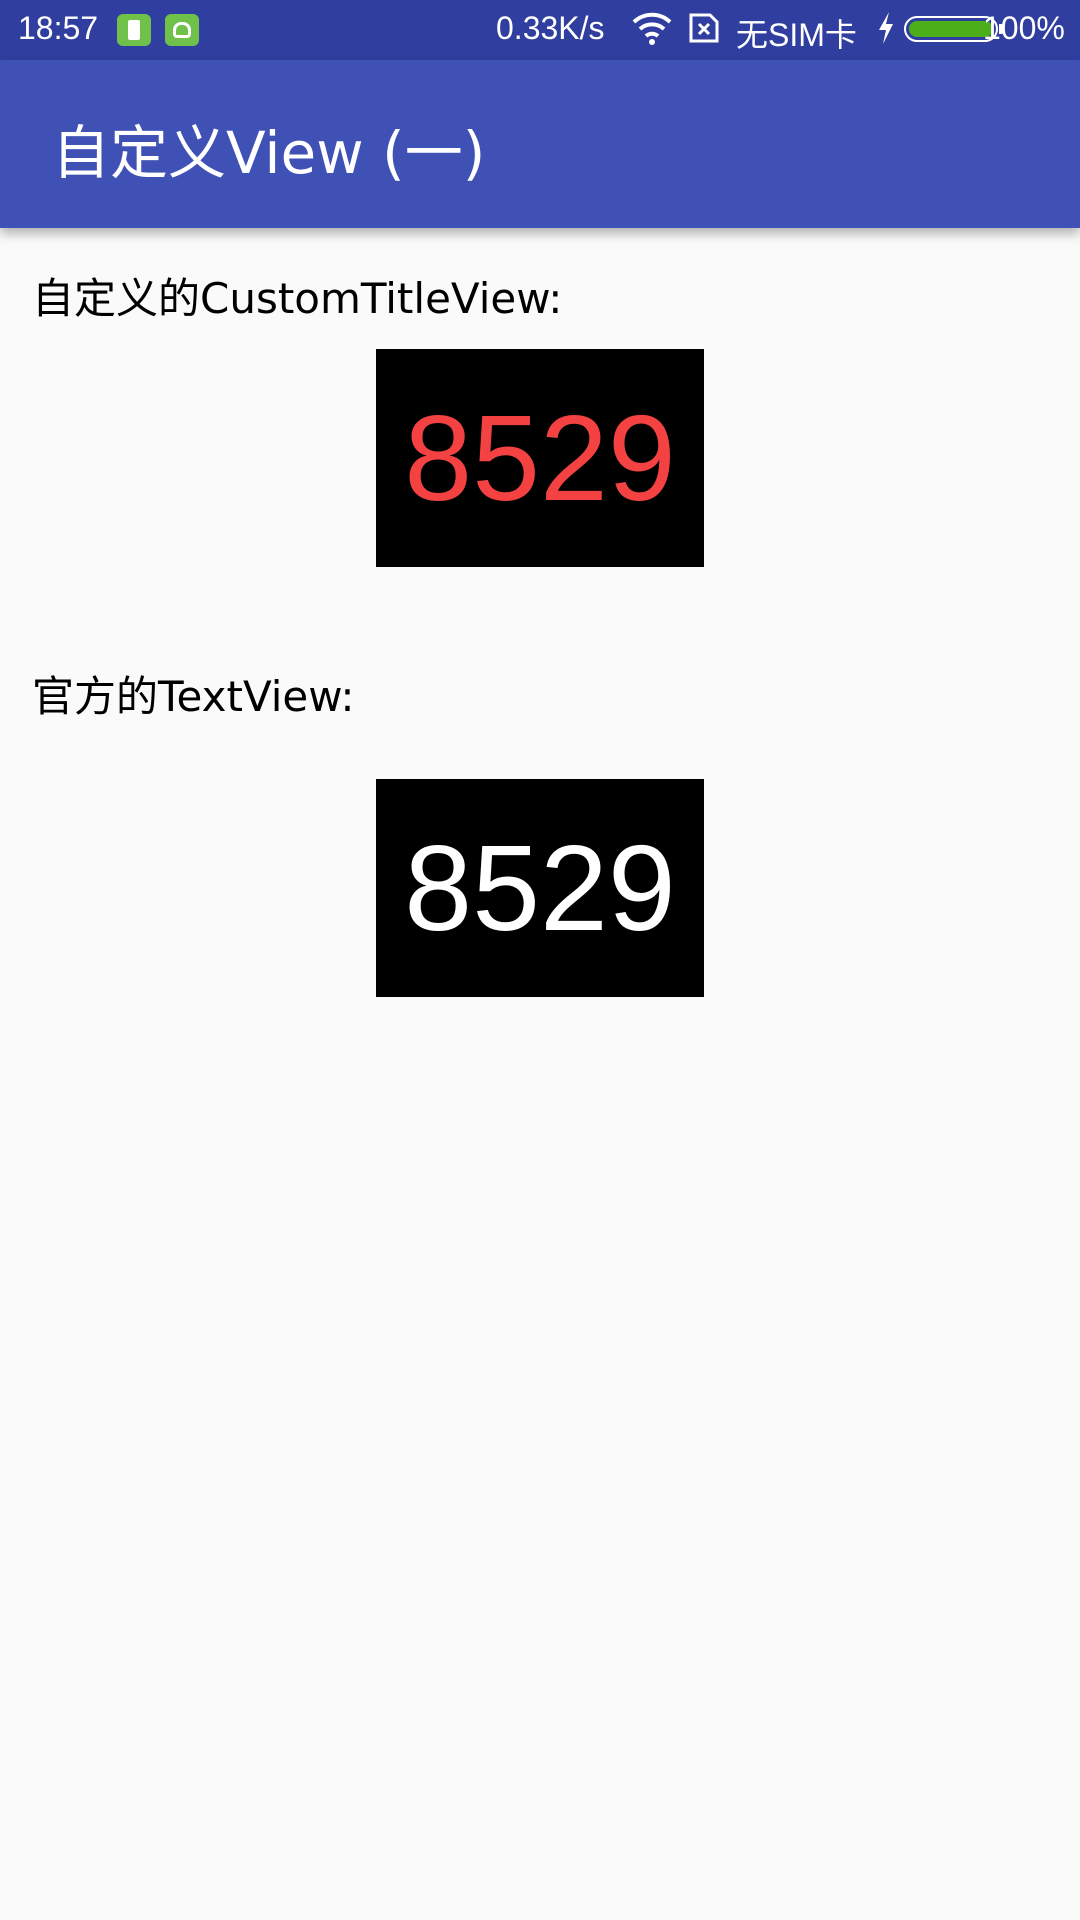  I want to click on status-bar: 18:57 0.33K/s 无SIM卡 100%, so click(540, 30).